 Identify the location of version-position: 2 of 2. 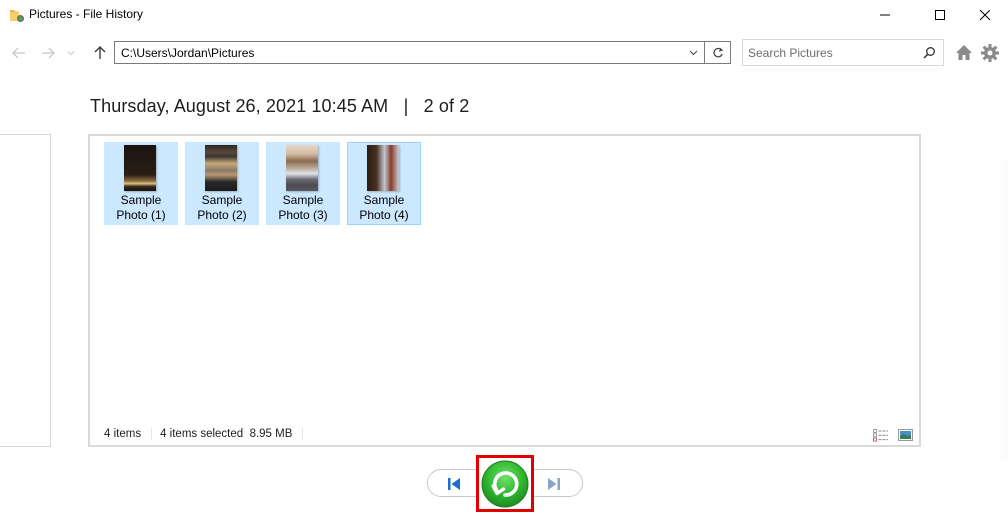
(446, 106).